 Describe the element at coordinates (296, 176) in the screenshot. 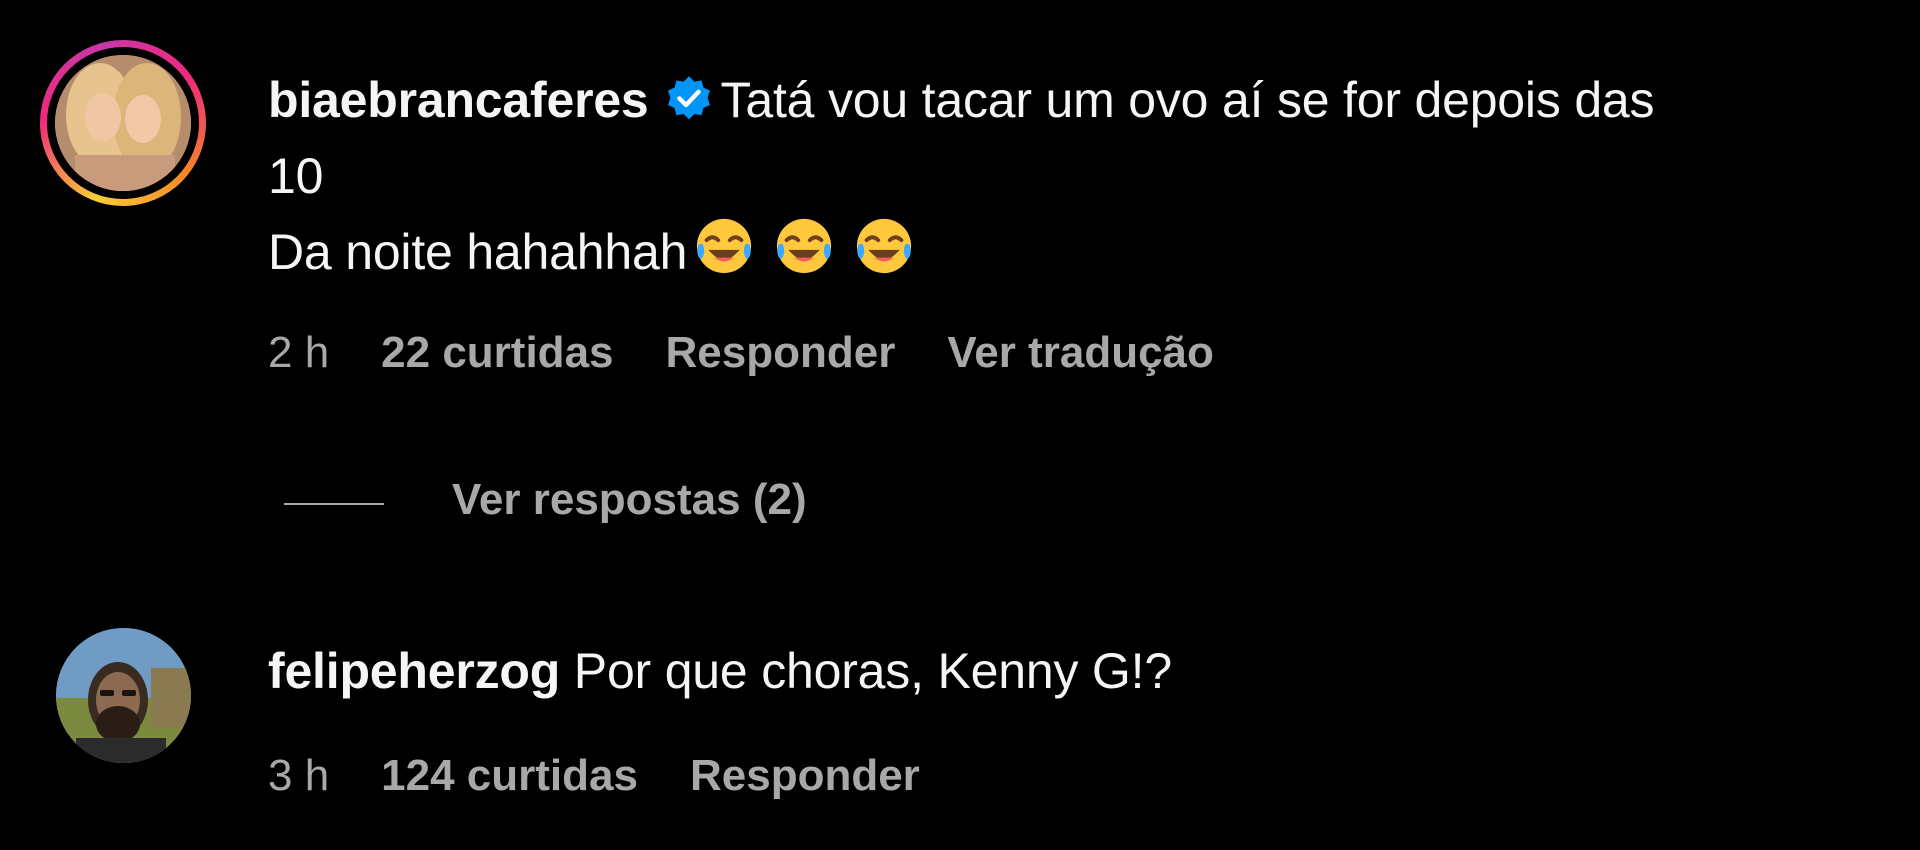

I see `comment-body-line2: 10` at that location.